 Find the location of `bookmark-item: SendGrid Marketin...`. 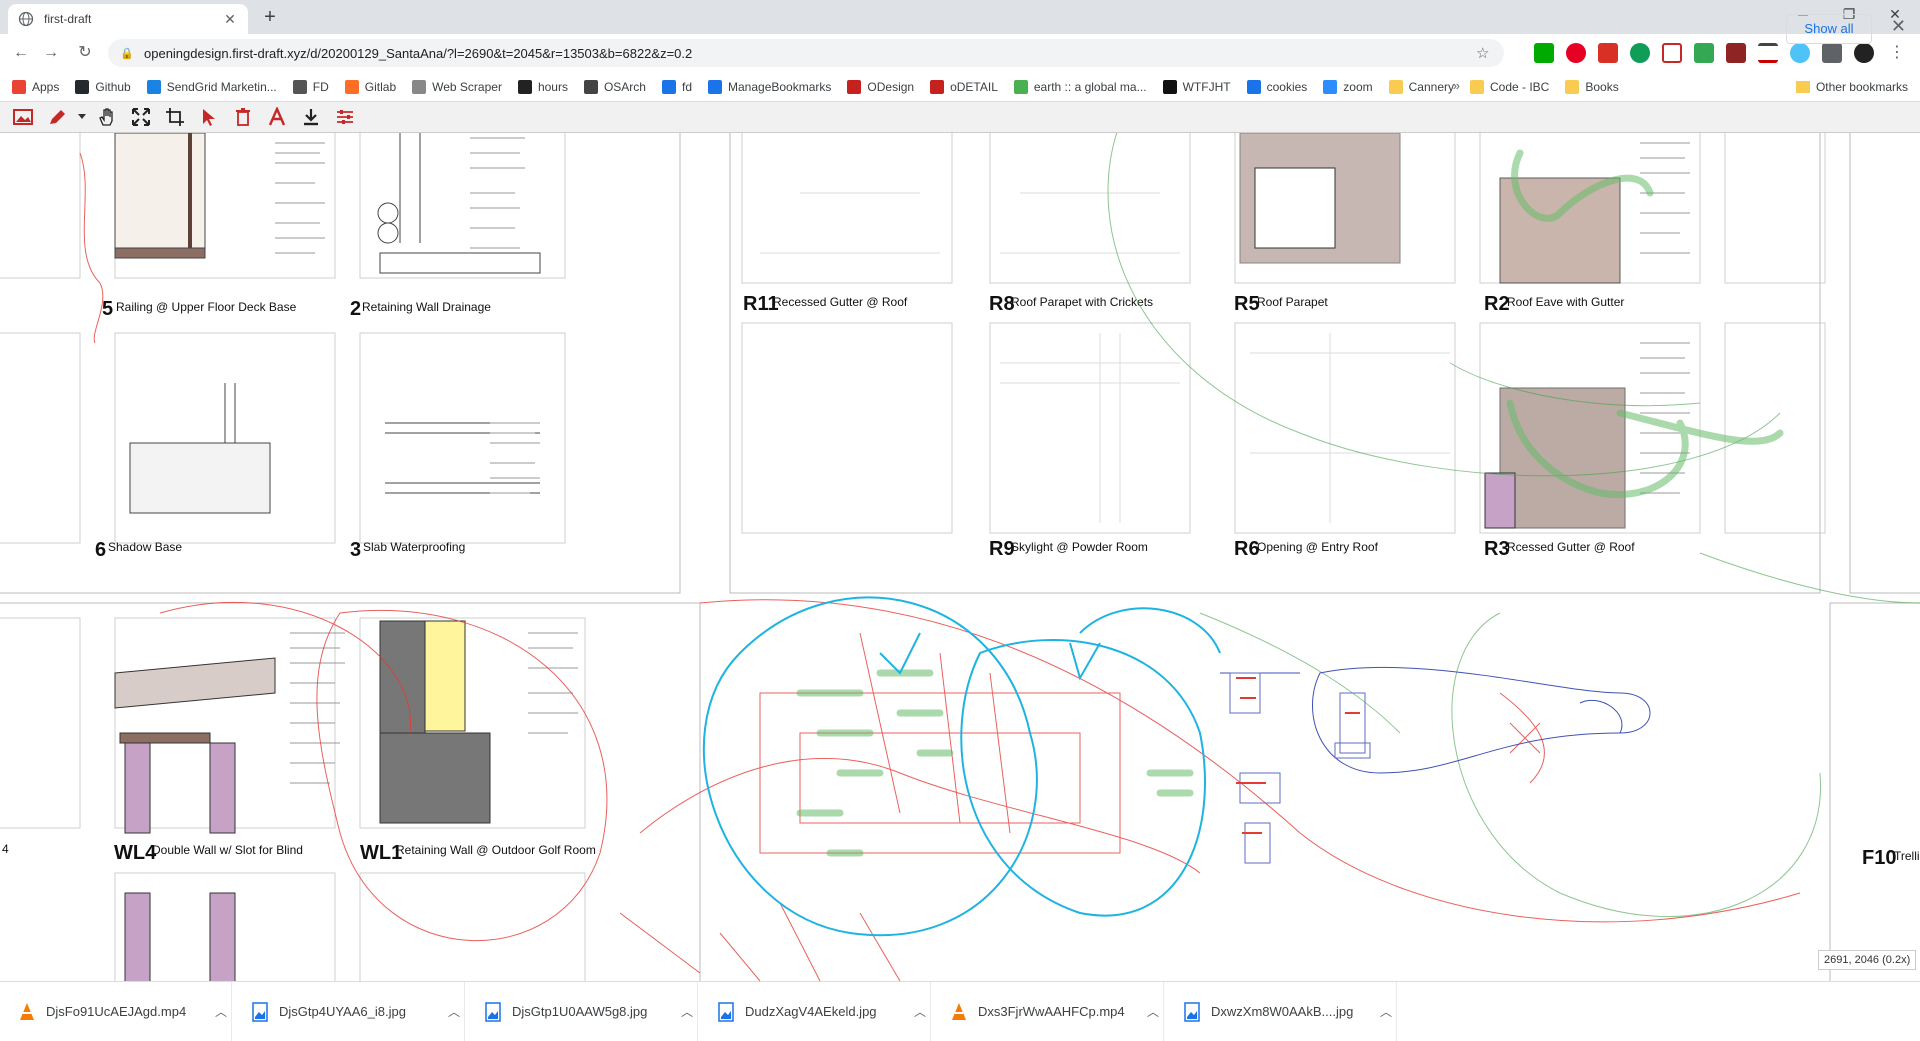

bookmark-item: SendGrid Marketin... is located at coordinates (211, 86).